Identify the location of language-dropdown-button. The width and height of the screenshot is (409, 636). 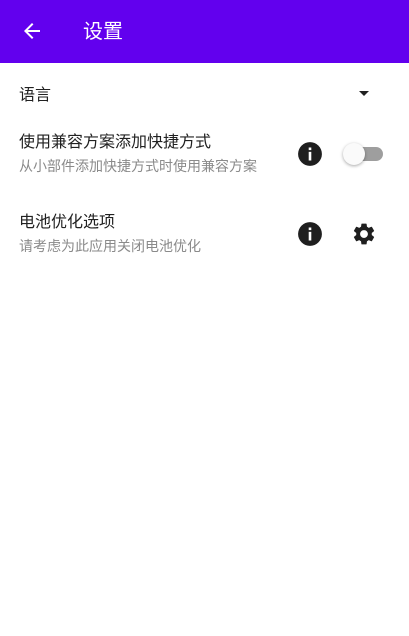
(364, 93).